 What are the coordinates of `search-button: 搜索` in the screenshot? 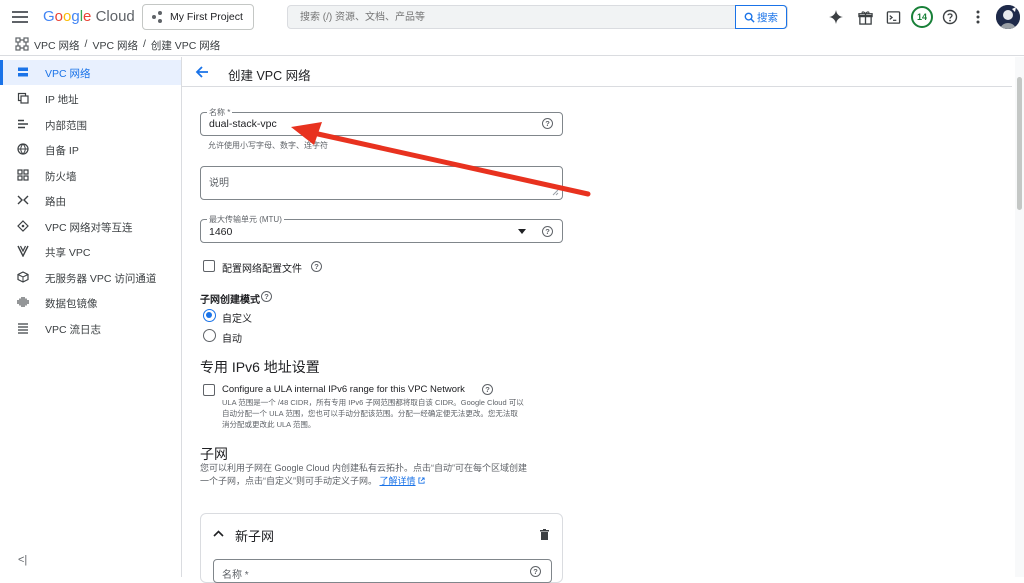 It's located at (761, 17).